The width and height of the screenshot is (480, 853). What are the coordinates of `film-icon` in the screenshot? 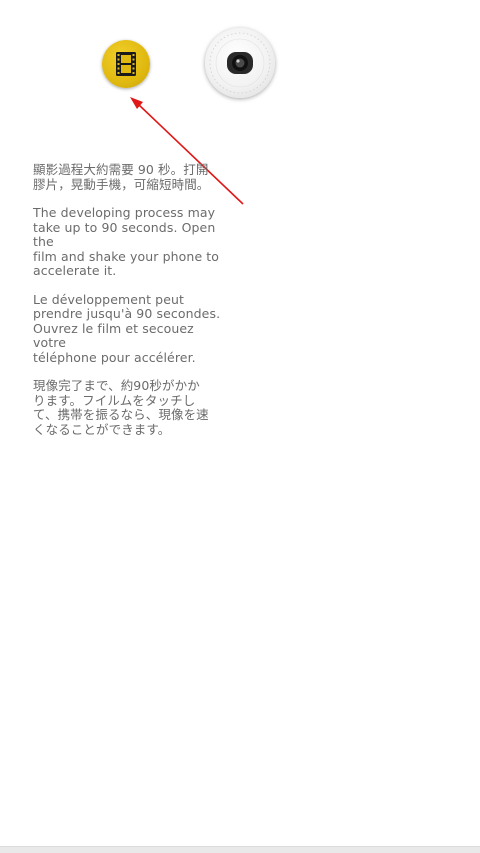 It's located at (126, 64).